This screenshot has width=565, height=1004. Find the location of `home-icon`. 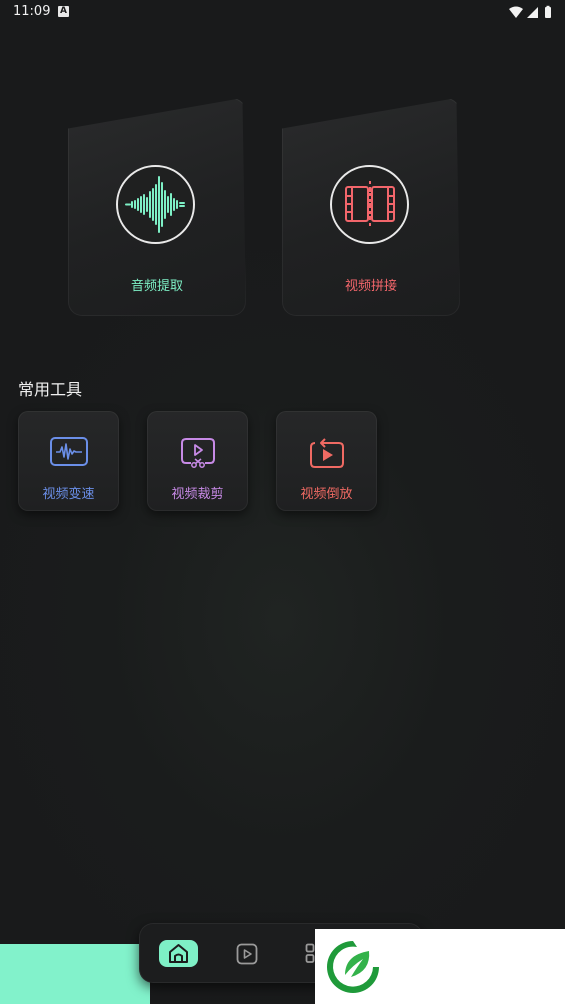

home-icon is located at coordinates (178, 953).